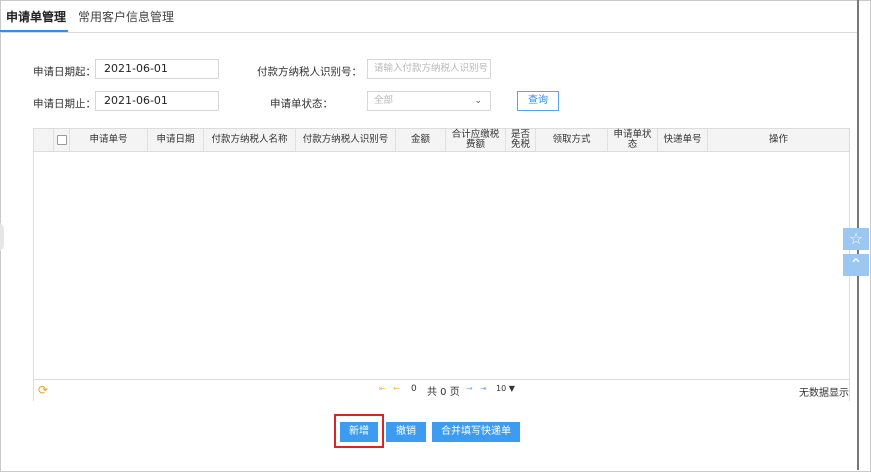  What do you see at coordinates (572, 140) in the screenshot?
I see `col-pickup-method: 领取方式` at bounding box center [572, 140].